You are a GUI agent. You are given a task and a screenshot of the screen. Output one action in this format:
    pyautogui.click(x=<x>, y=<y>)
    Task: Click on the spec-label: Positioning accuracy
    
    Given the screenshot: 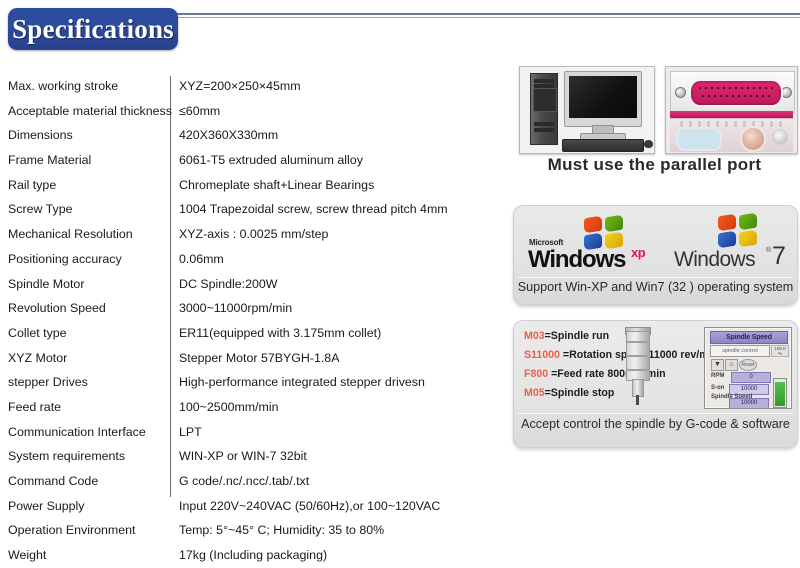 What is the action you would take?
    pyautogui.click(x=65, y=258)
    